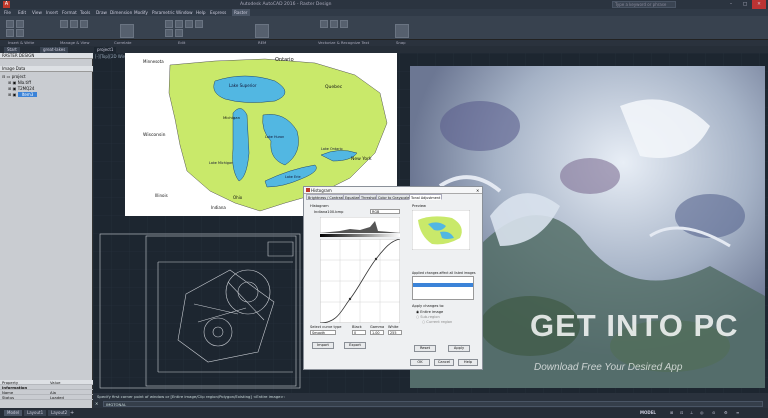 This screenshot has height=418, width=768. I want to click on image-list, so click(443, 288).